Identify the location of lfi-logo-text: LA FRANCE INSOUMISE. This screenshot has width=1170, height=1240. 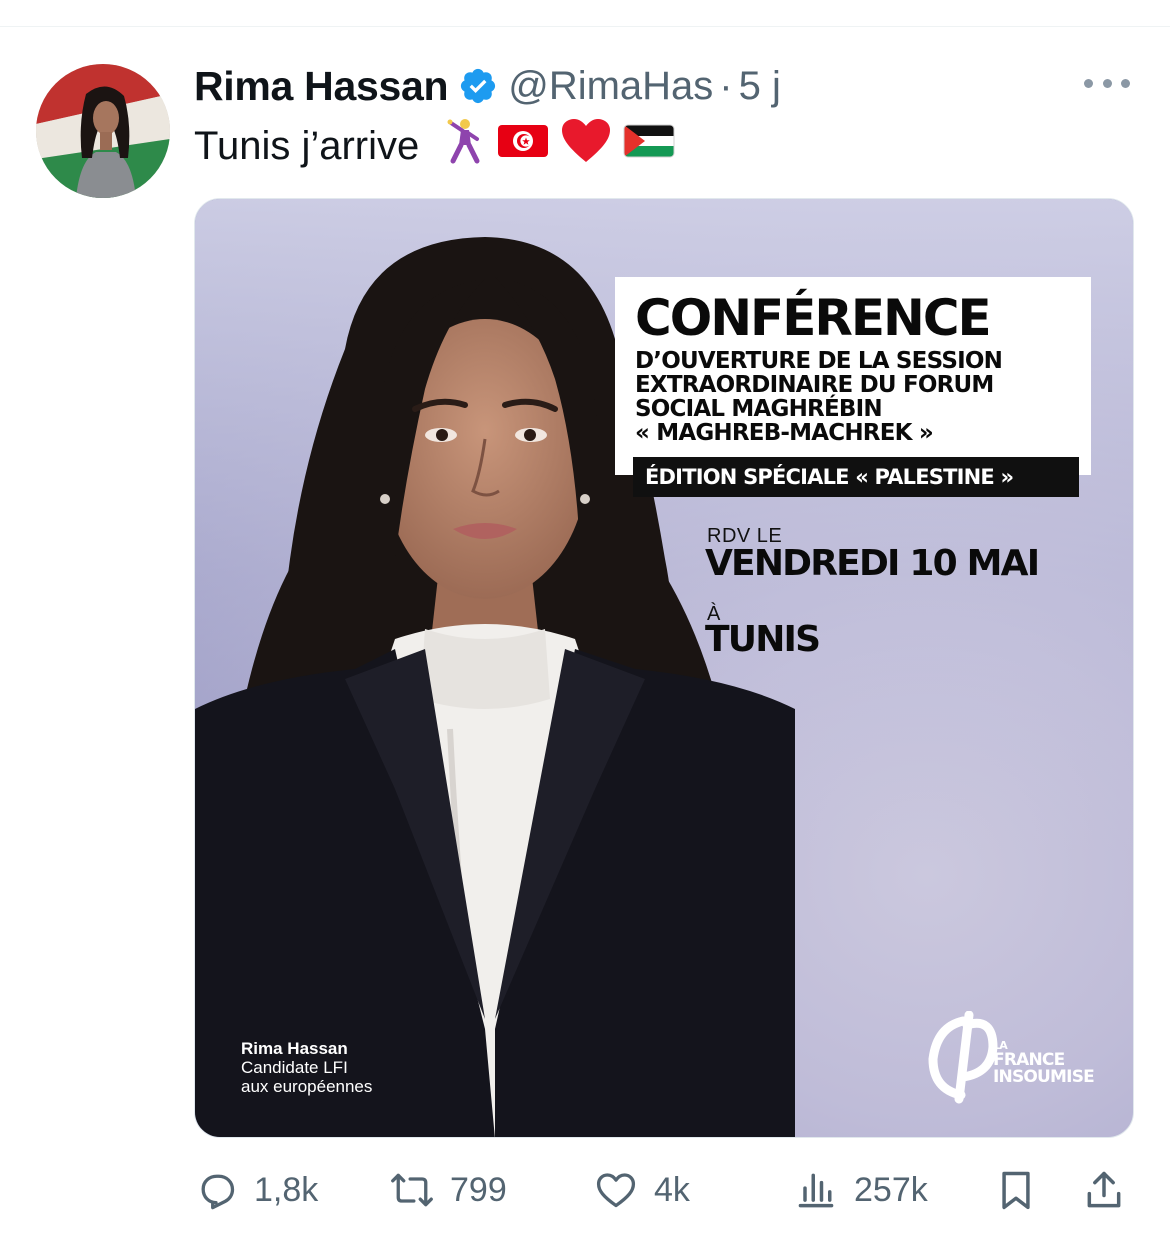
(1044, 1063).